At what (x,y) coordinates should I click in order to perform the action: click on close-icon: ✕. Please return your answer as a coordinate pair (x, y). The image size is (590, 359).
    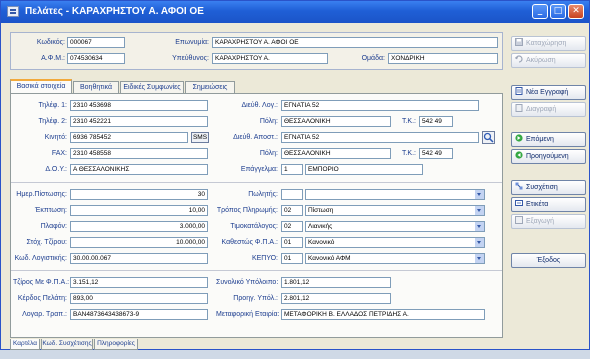
    Looking at the image, I should click on (576, 11).